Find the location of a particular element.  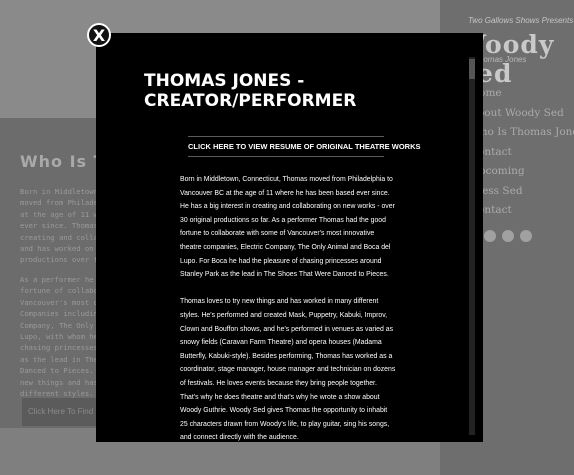

close-button: X is located at coordinates (99, 35).